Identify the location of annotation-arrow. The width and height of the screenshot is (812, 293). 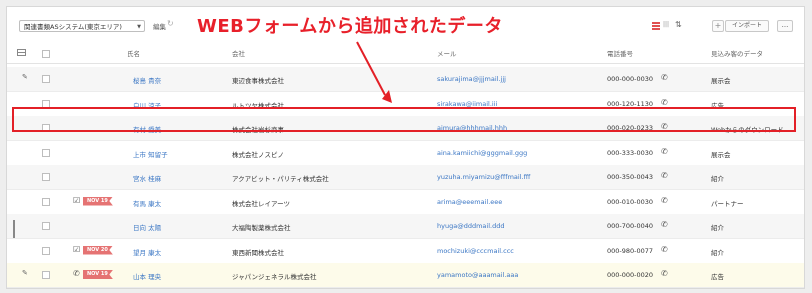
(374, 72).